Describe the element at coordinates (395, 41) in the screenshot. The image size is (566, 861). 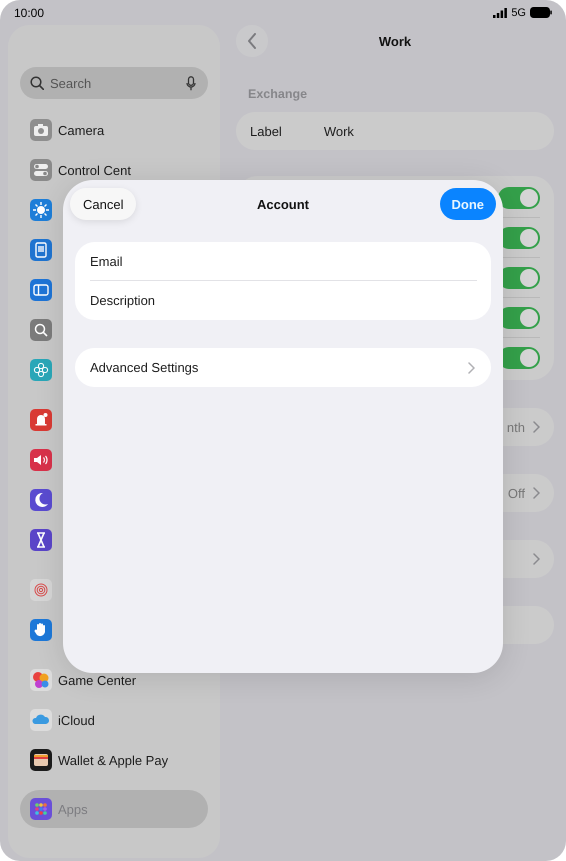
I see `page-title: Work` at that location.